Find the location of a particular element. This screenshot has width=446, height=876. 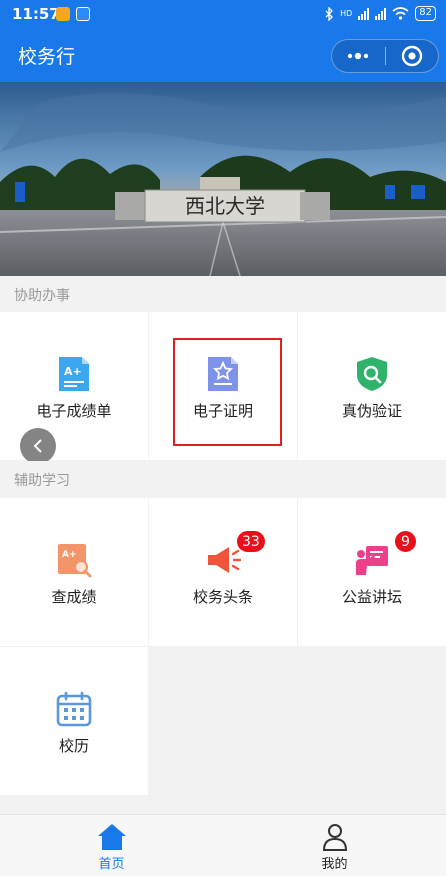

tab-home: 首页 is located at coordinates (111, 845).